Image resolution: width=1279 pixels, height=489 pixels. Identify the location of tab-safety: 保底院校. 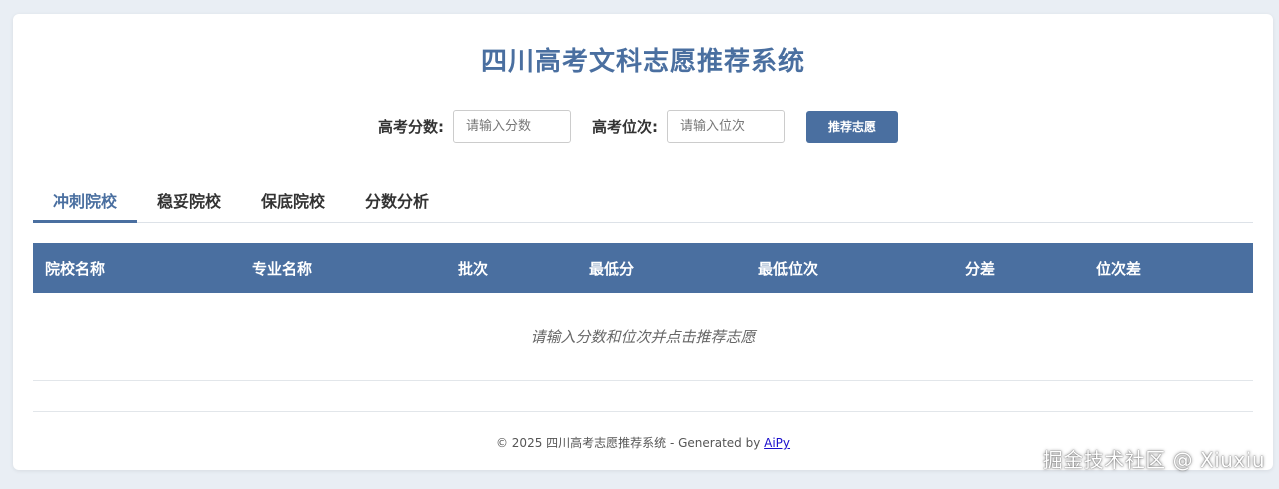
(293, 200).